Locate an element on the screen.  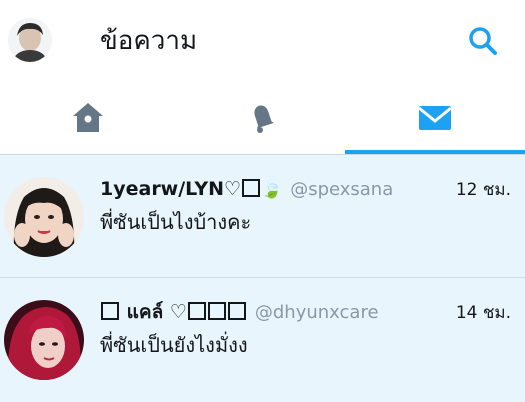
tab-notifications is located at coordinates (262, 118).